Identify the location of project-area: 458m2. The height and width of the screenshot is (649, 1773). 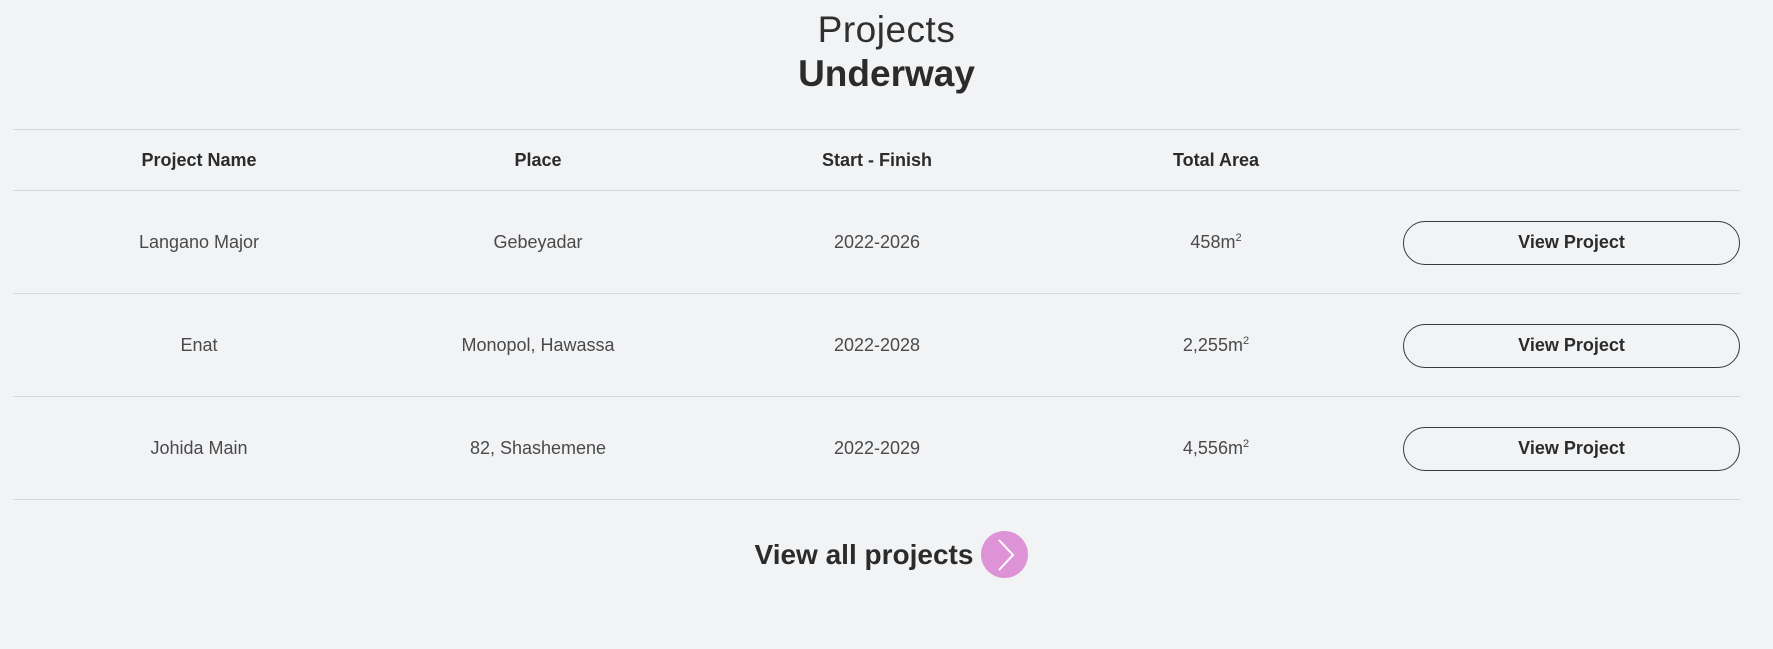
(1216, 242).